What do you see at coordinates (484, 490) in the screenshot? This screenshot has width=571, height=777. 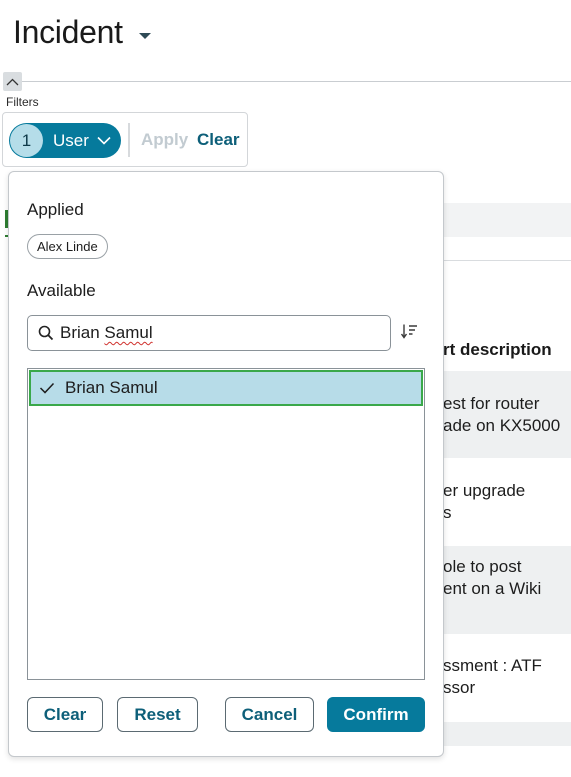 I see `row-text-line: er upgrade` at bounding box center [484, 490].